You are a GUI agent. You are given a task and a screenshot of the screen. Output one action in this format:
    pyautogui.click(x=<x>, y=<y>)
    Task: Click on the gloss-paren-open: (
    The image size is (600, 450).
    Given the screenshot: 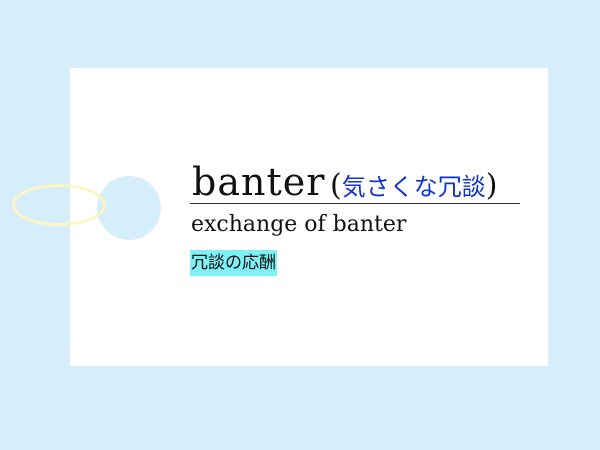 What is the action you would take?
    pyautogui.click(x=336, y=185)
    